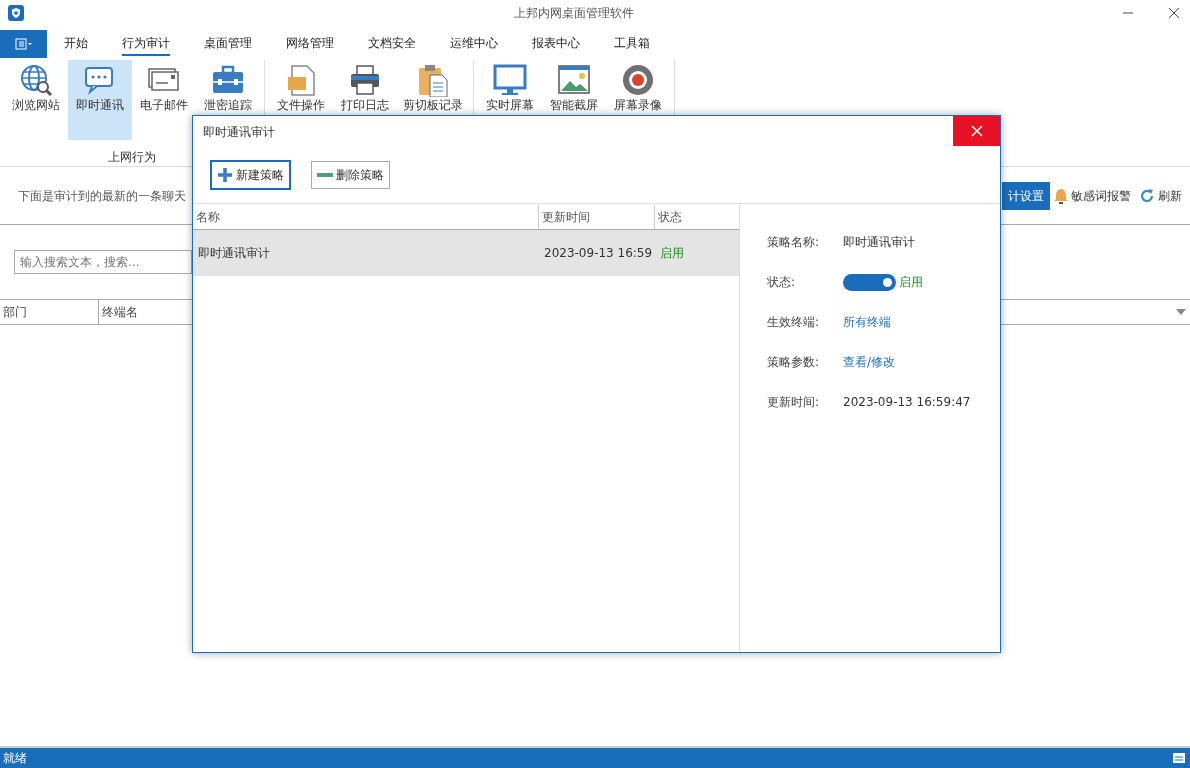 The height and width of the screenshot is (768, 1190). Describe the element at coordinates (597, 216) in the screenshot. I see `column-header: 更新时间` at that location.